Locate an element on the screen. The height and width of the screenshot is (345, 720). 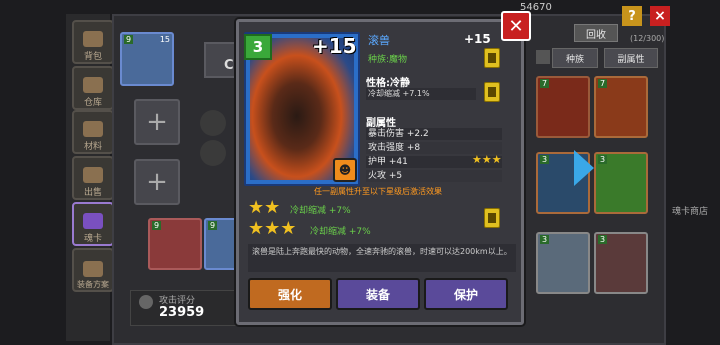
close-icon: ✕ is located at coordinates (516, 26).